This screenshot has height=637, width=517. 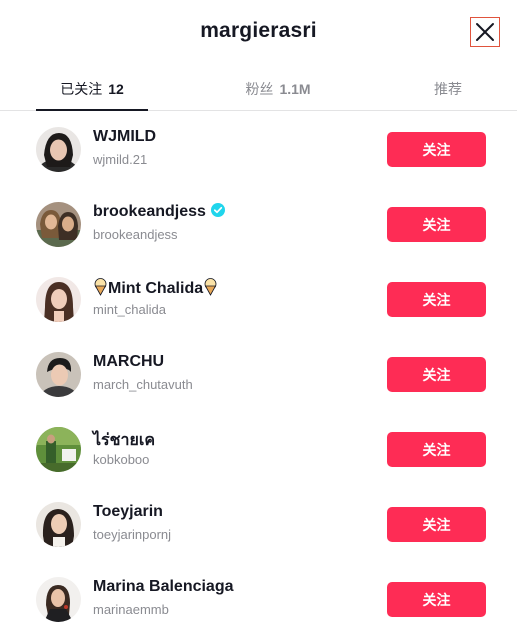 I want to click on user-handle: kobkoboo, so click(x=121, y=459).